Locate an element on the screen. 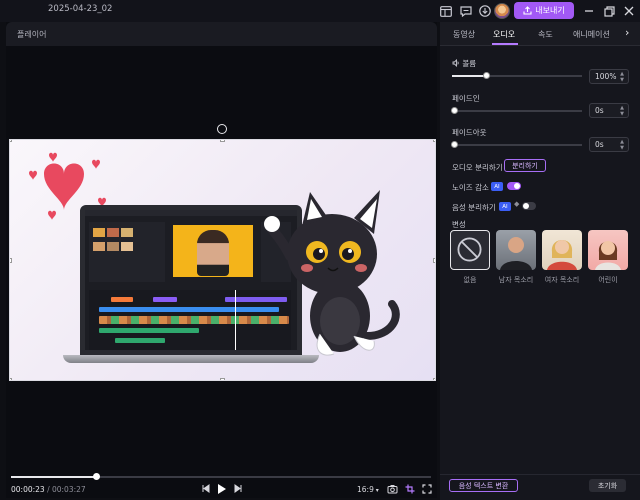  reset-button-label: 초기화 is located at coordinates (607, 485).